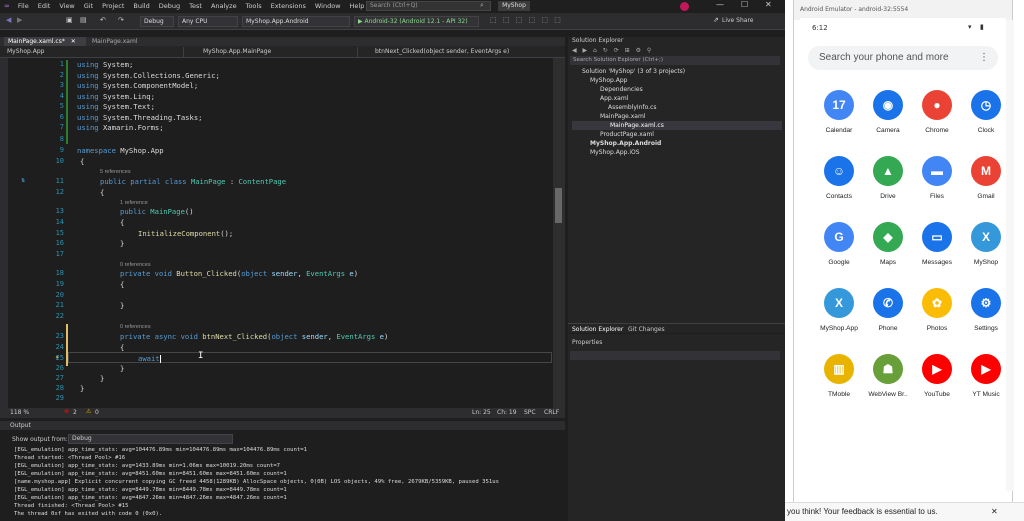 This screenshot has width=1024, height=521. I want to click on tab-git-changes: Git Changes, so click(646, 329).